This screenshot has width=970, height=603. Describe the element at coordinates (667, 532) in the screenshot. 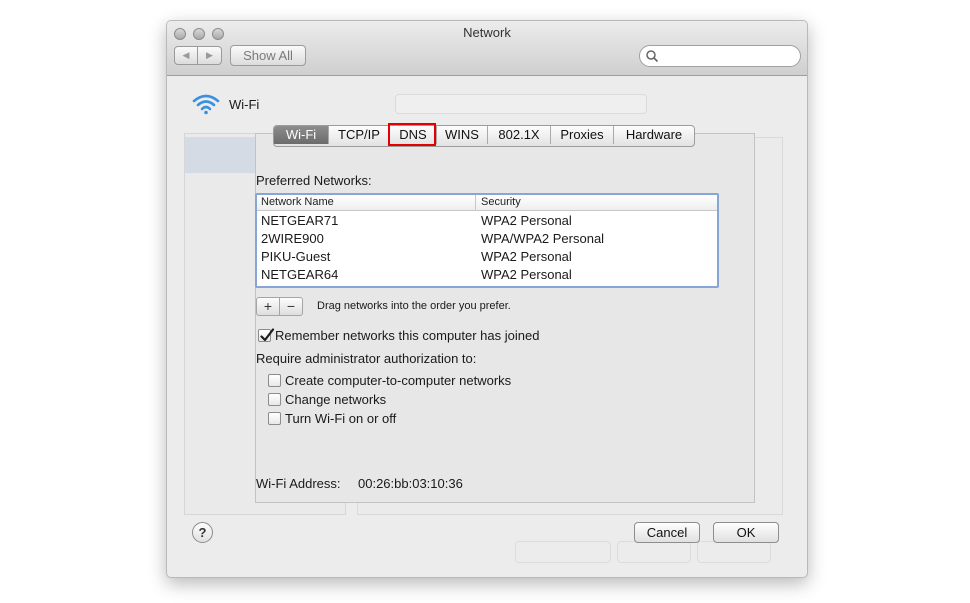

I see `cancel-button: Cancel` at that location.